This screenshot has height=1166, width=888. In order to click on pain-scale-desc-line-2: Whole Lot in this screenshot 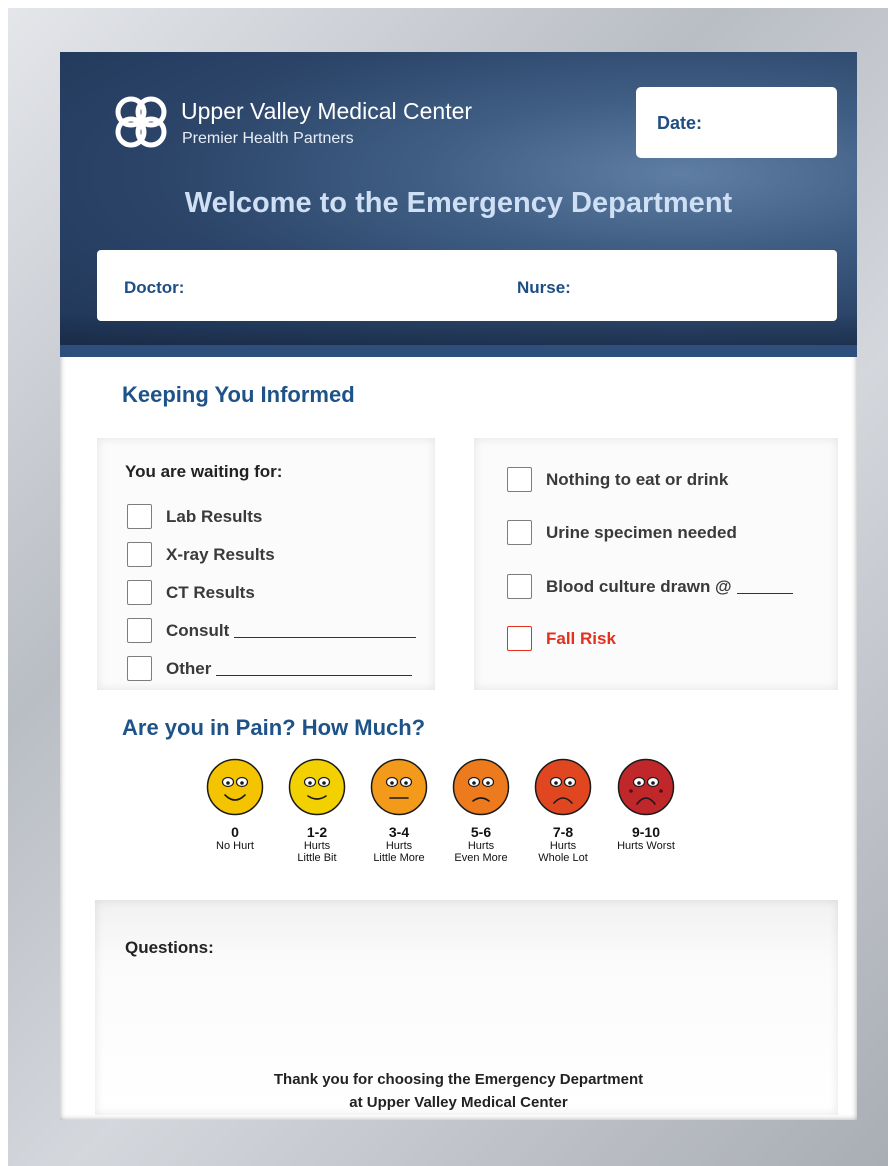, I will do `click(563, 858)`.